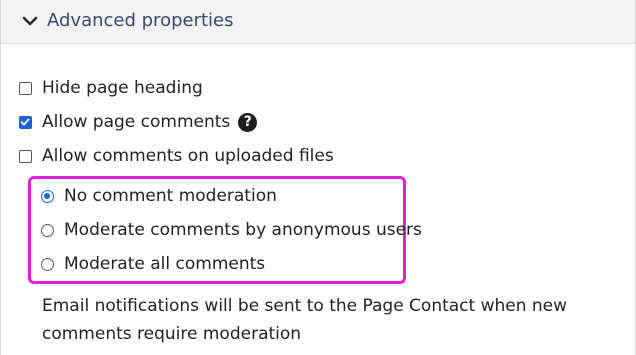 The image size is (636, 355). What do you see at coordinates (122, 88) in the screenshot?
I see `hide-page-heading-label: Hide page heading` at bounding box center [122, 88].